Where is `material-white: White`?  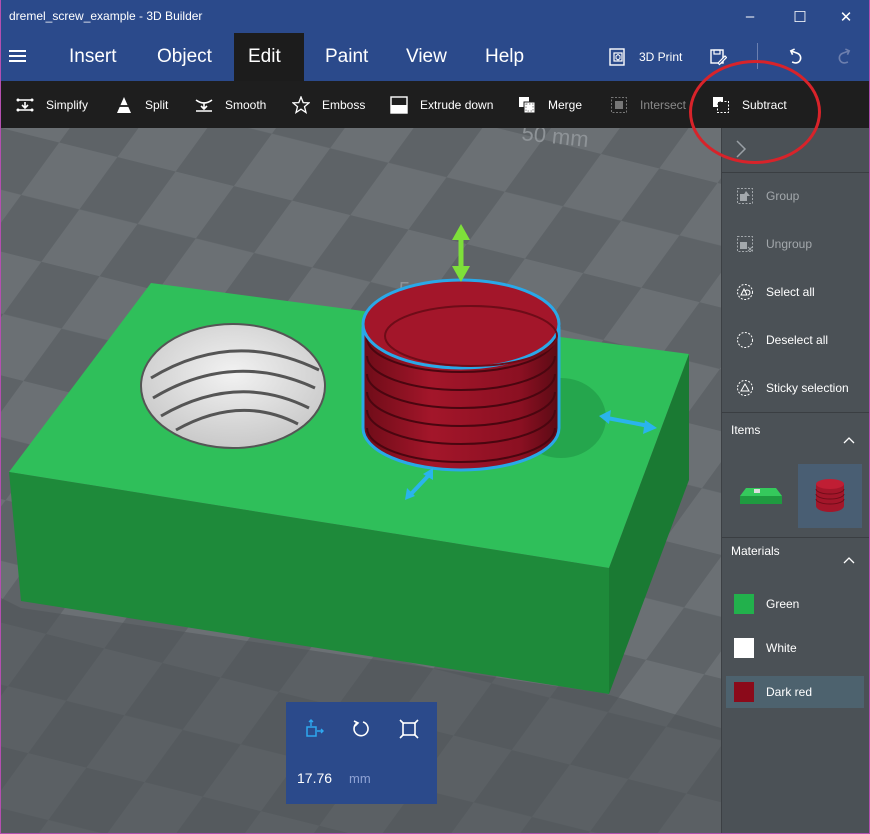 material-white: White is located at coordinates (795, 648).